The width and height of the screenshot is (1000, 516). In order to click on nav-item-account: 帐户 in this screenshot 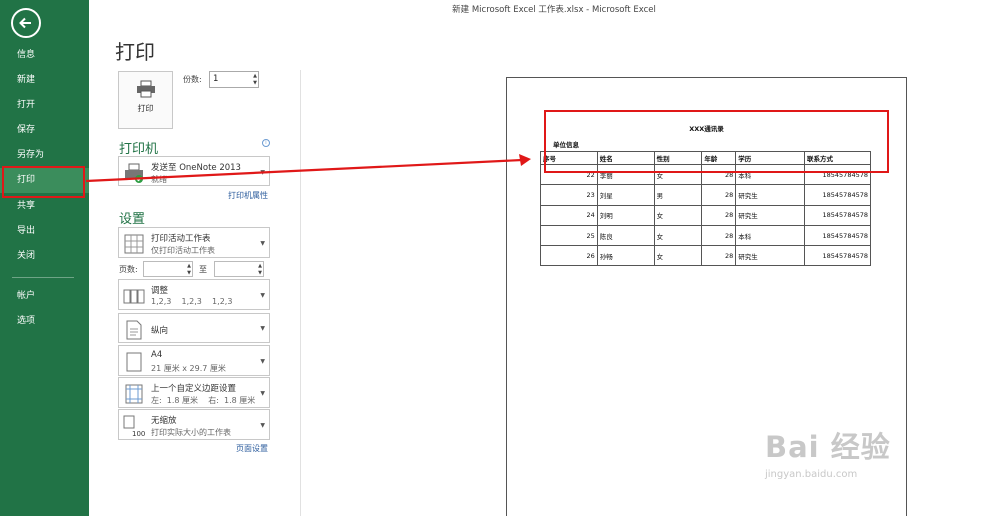, I will do `click(44, 296)`.